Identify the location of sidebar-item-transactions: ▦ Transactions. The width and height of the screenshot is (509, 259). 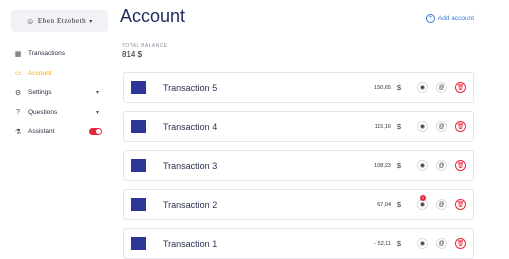
(59, 54).